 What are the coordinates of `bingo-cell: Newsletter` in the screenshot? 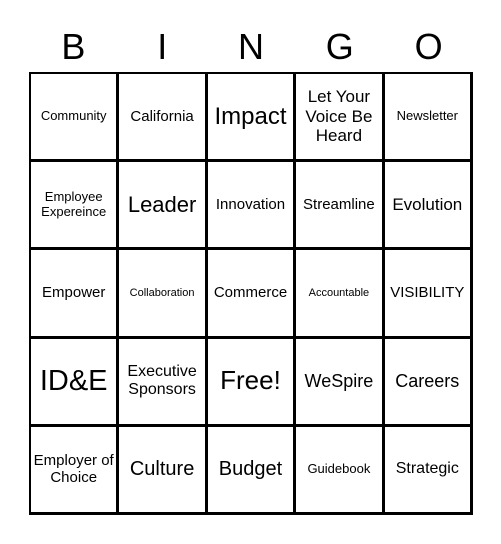 It's located at (428, 118).